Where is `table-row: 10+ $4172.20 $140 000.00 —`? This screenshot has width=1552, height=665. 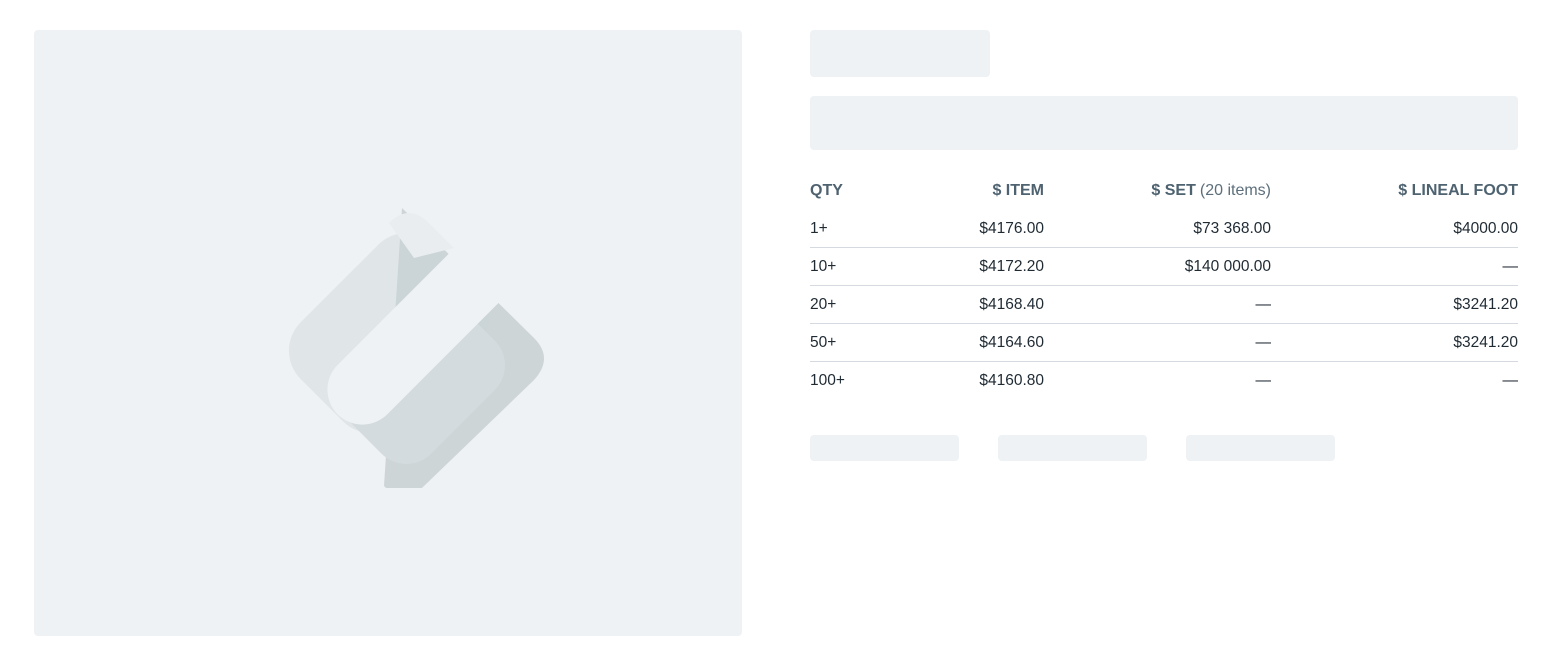 table-row: 10+ $4172.20 $140 000.00 — is located at coordinates (1164, 266).